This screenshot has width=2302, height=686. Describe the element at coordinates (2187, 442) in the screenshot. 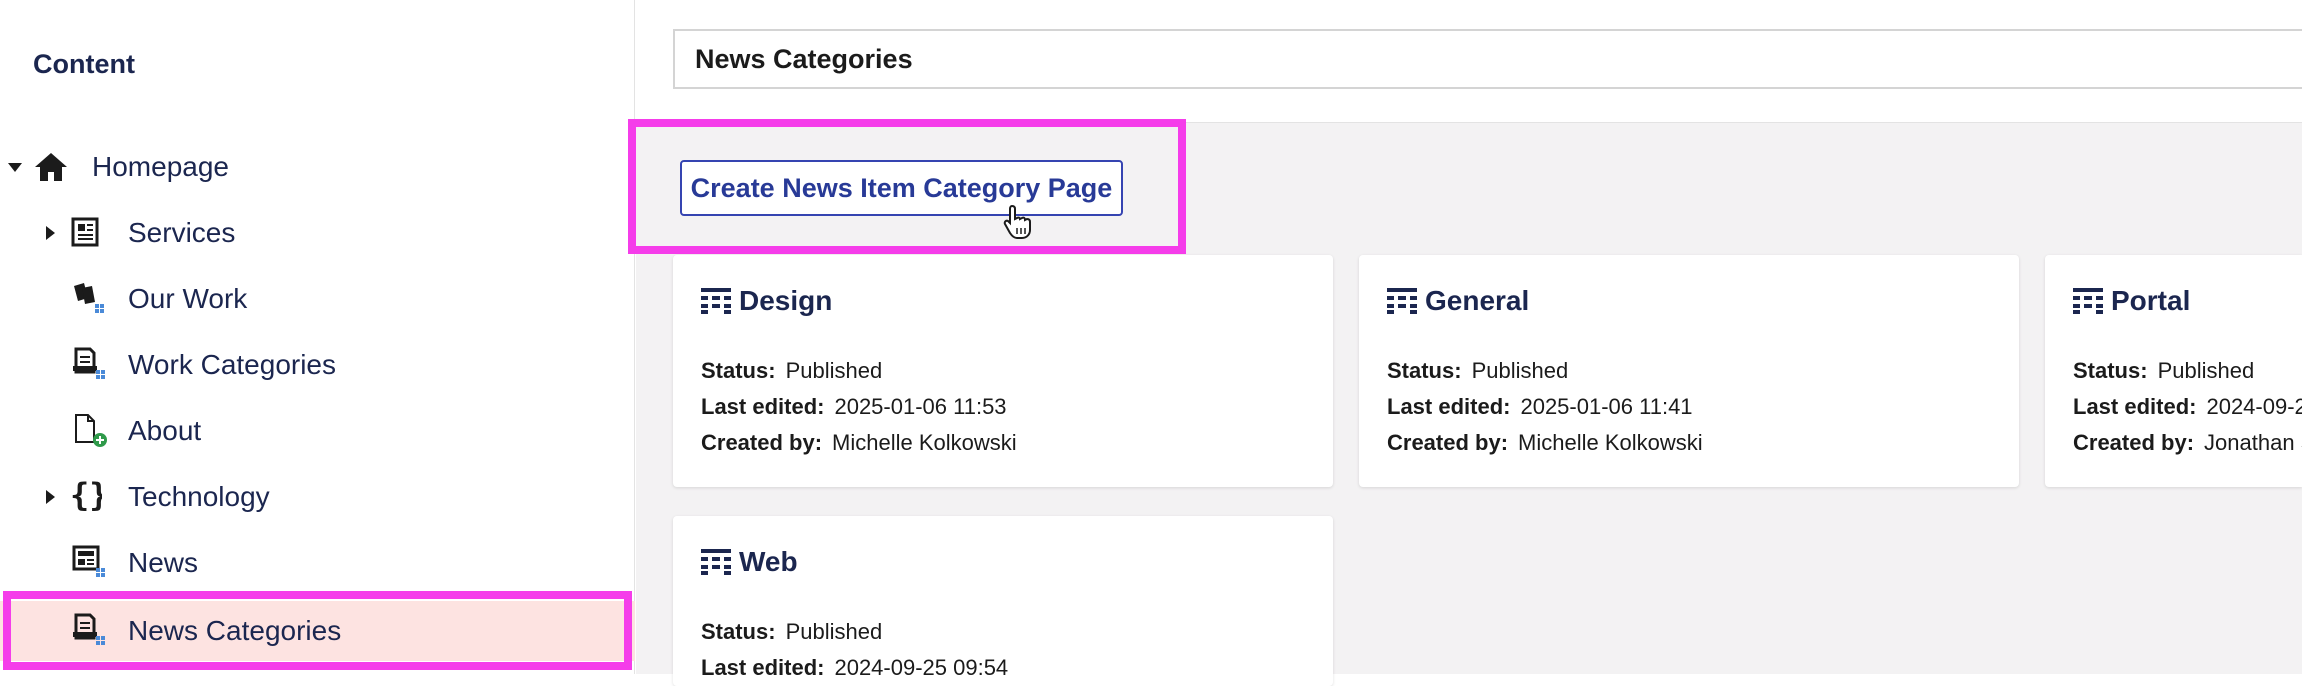

I see `card-created-row: Created by:Jonathan St` at that location.